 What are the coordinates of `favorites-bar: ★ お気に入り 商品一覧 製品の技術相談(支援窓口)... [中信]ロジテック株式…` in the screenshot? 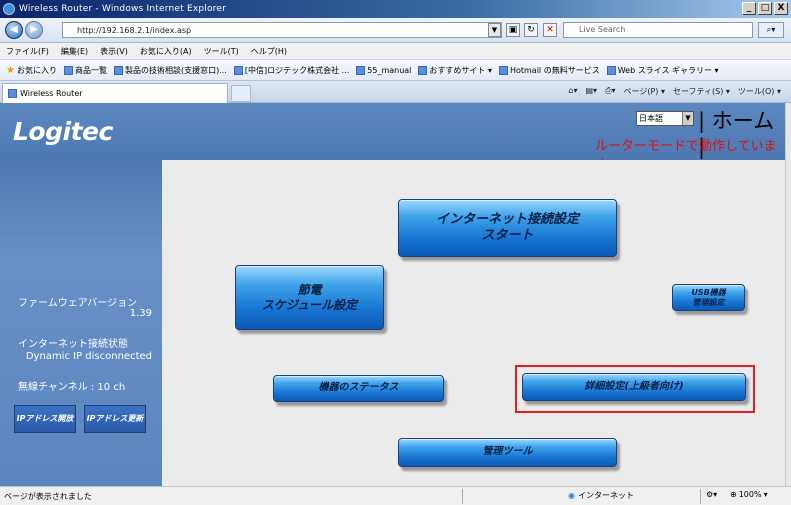 It's located at (395, 70).